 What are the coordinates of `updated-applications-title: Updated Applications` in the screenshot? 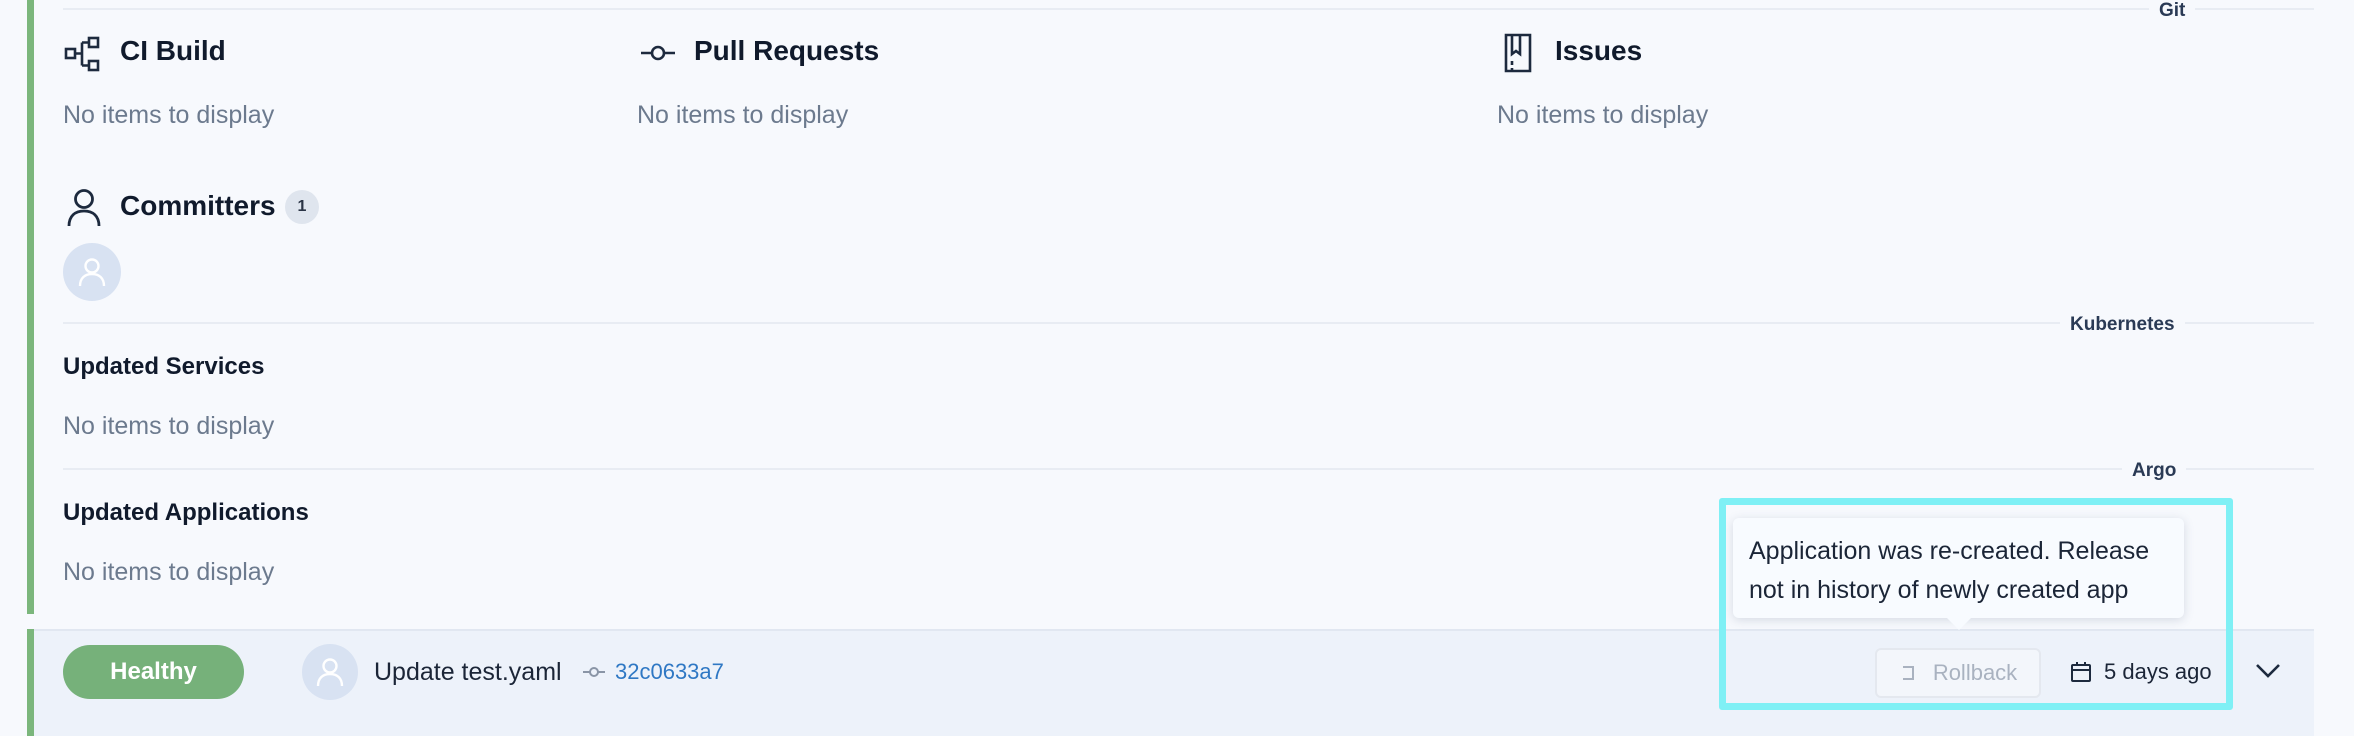 It's located at (186, 512).